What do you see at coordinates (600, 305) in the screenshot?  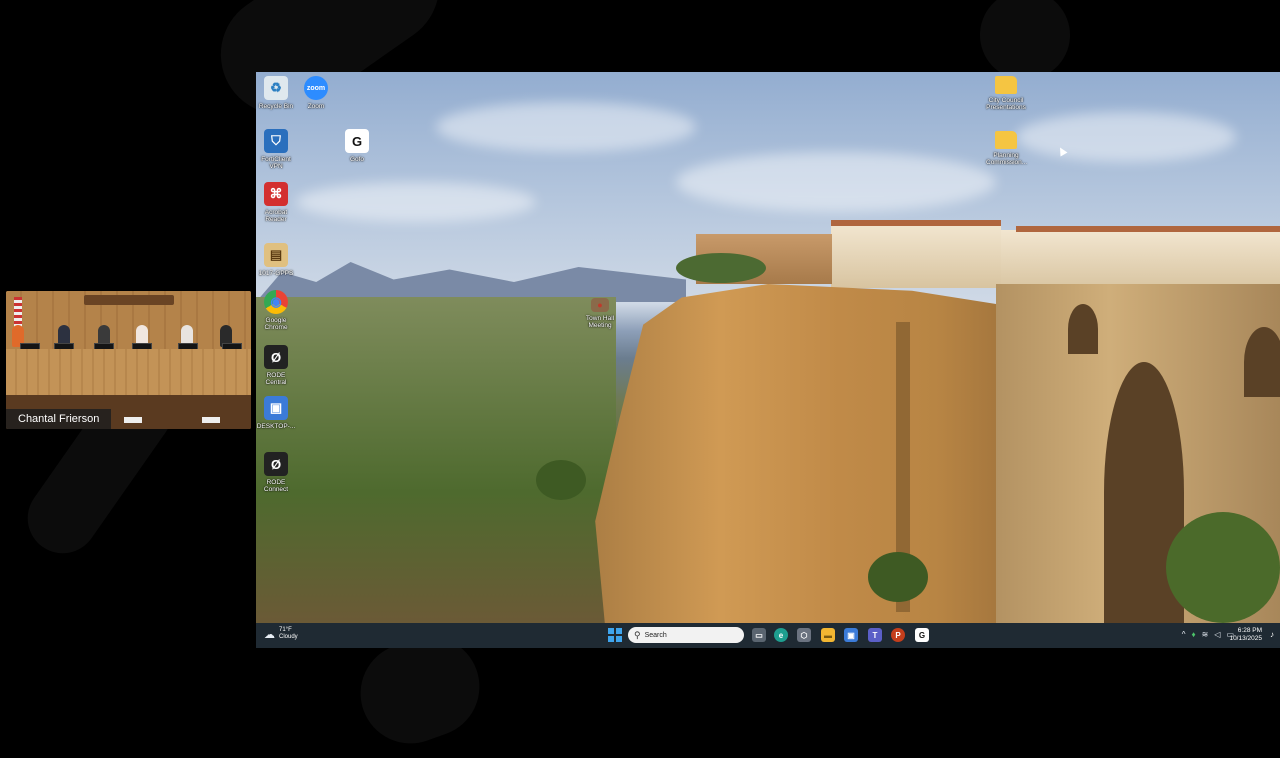 I see `town-hall-glyph: ●` at bounding box center [600, 305].